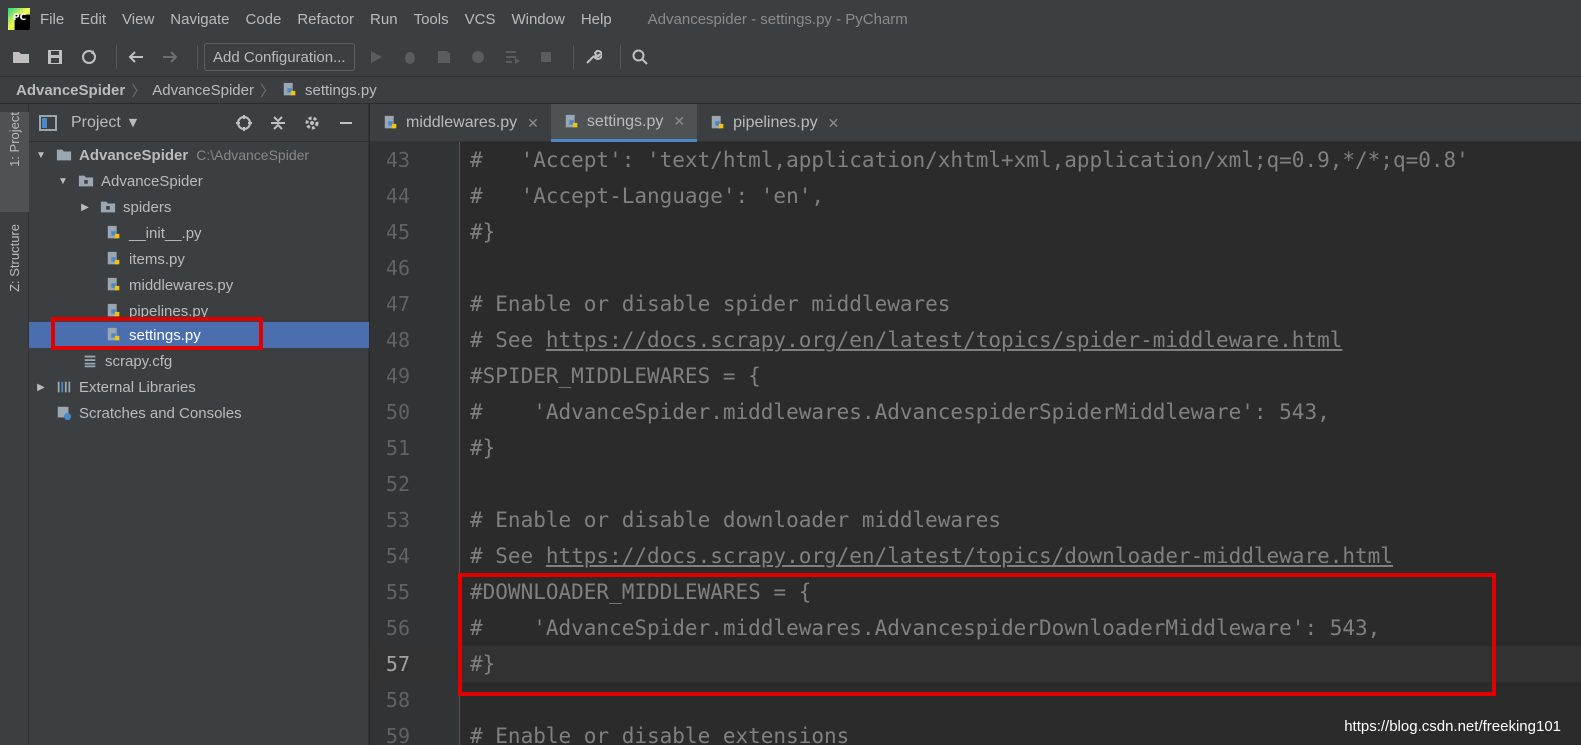 Image resolution: width=1581 pixels, height=745 pixels. I want to click on breadcrumb-package: AdvanceSpider, so click(203, 90).